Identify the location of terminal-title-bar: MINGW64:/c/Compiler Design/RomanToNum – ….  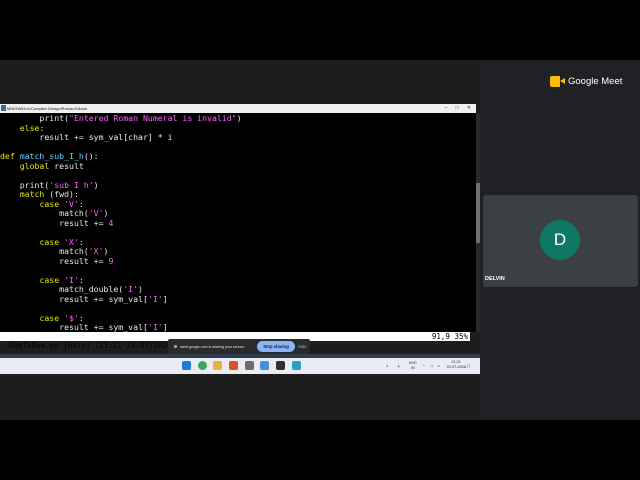
(238, 108).